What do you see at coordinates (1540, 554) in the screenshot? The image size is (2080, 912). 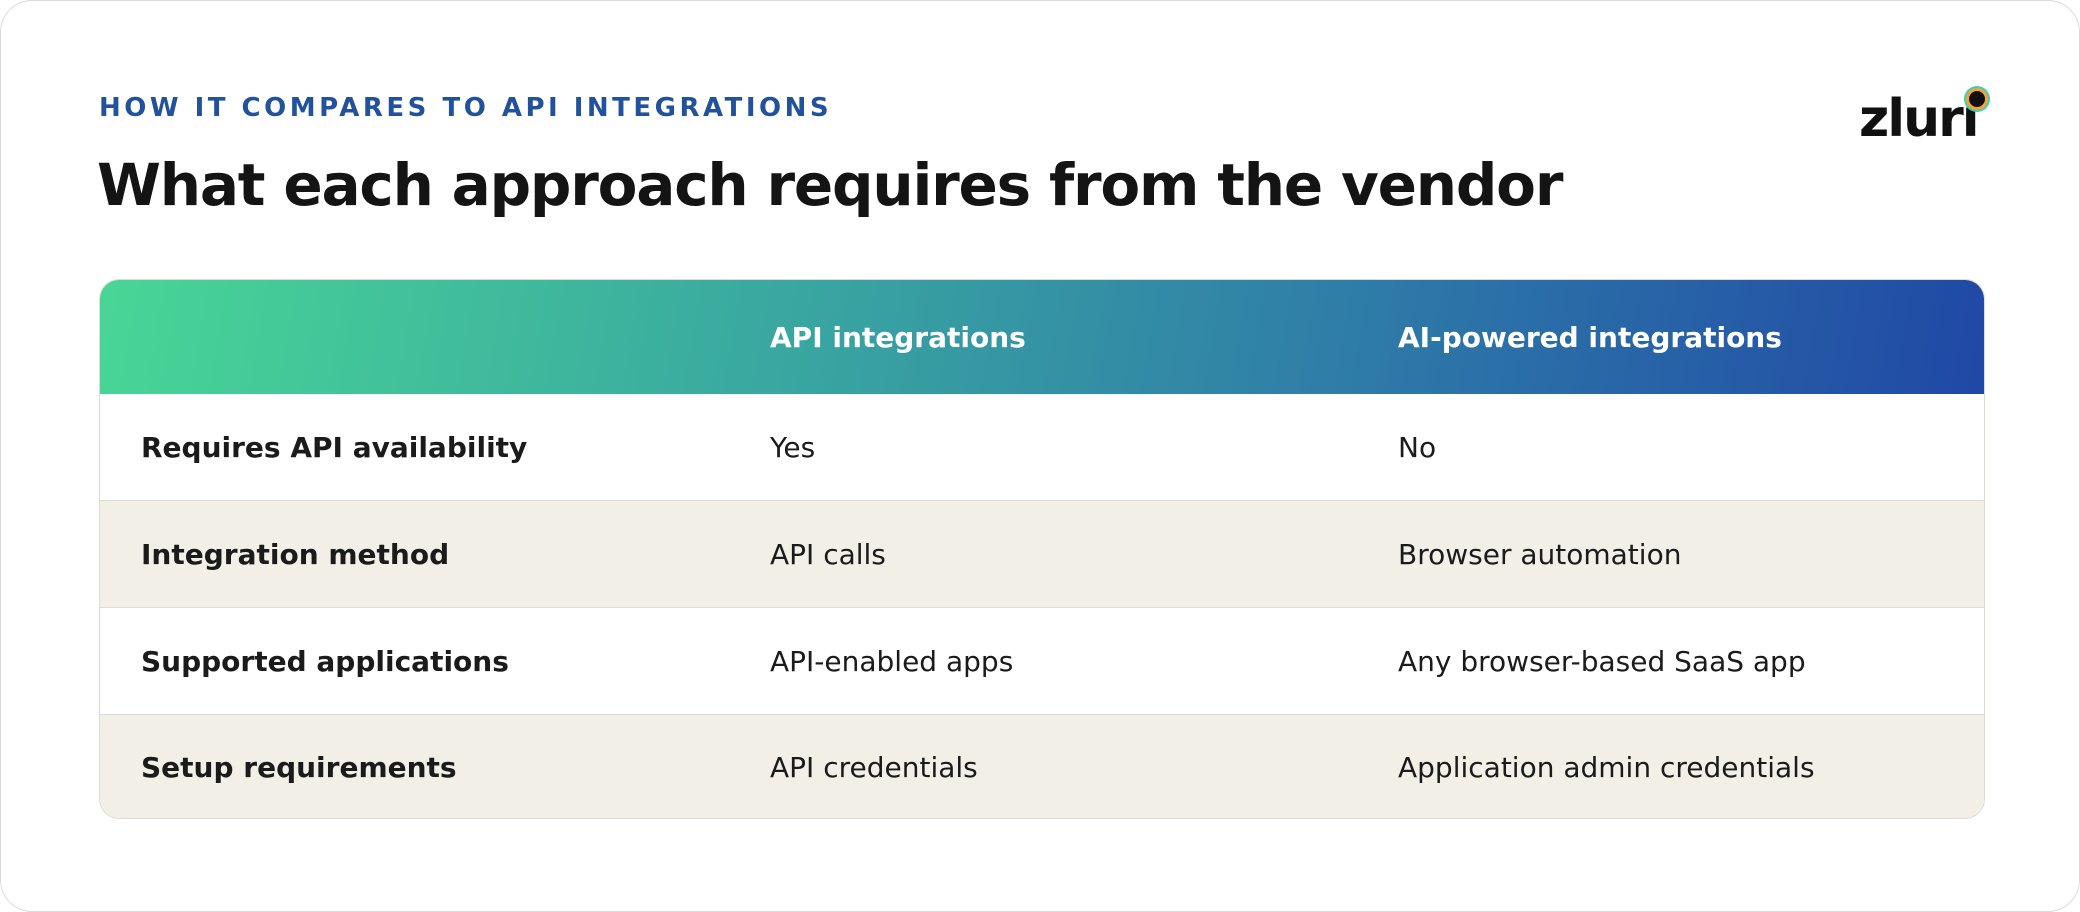 I see `ai-value: Browser automation` at bounding box center [1540, 554].